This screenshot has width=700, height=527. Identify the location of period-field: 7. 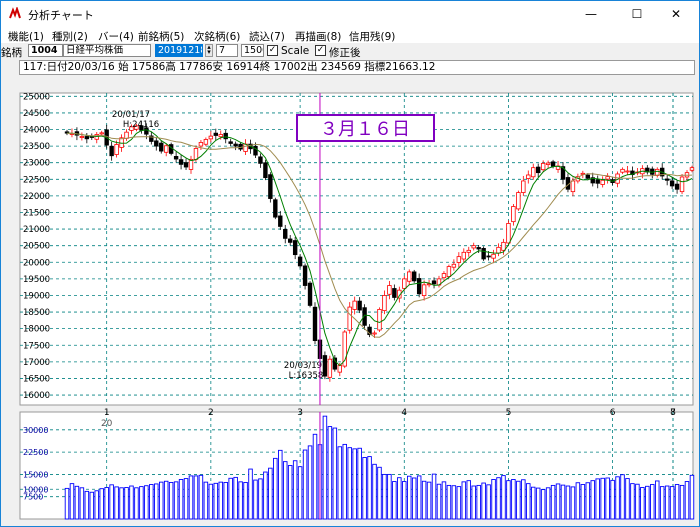
(227, 50).